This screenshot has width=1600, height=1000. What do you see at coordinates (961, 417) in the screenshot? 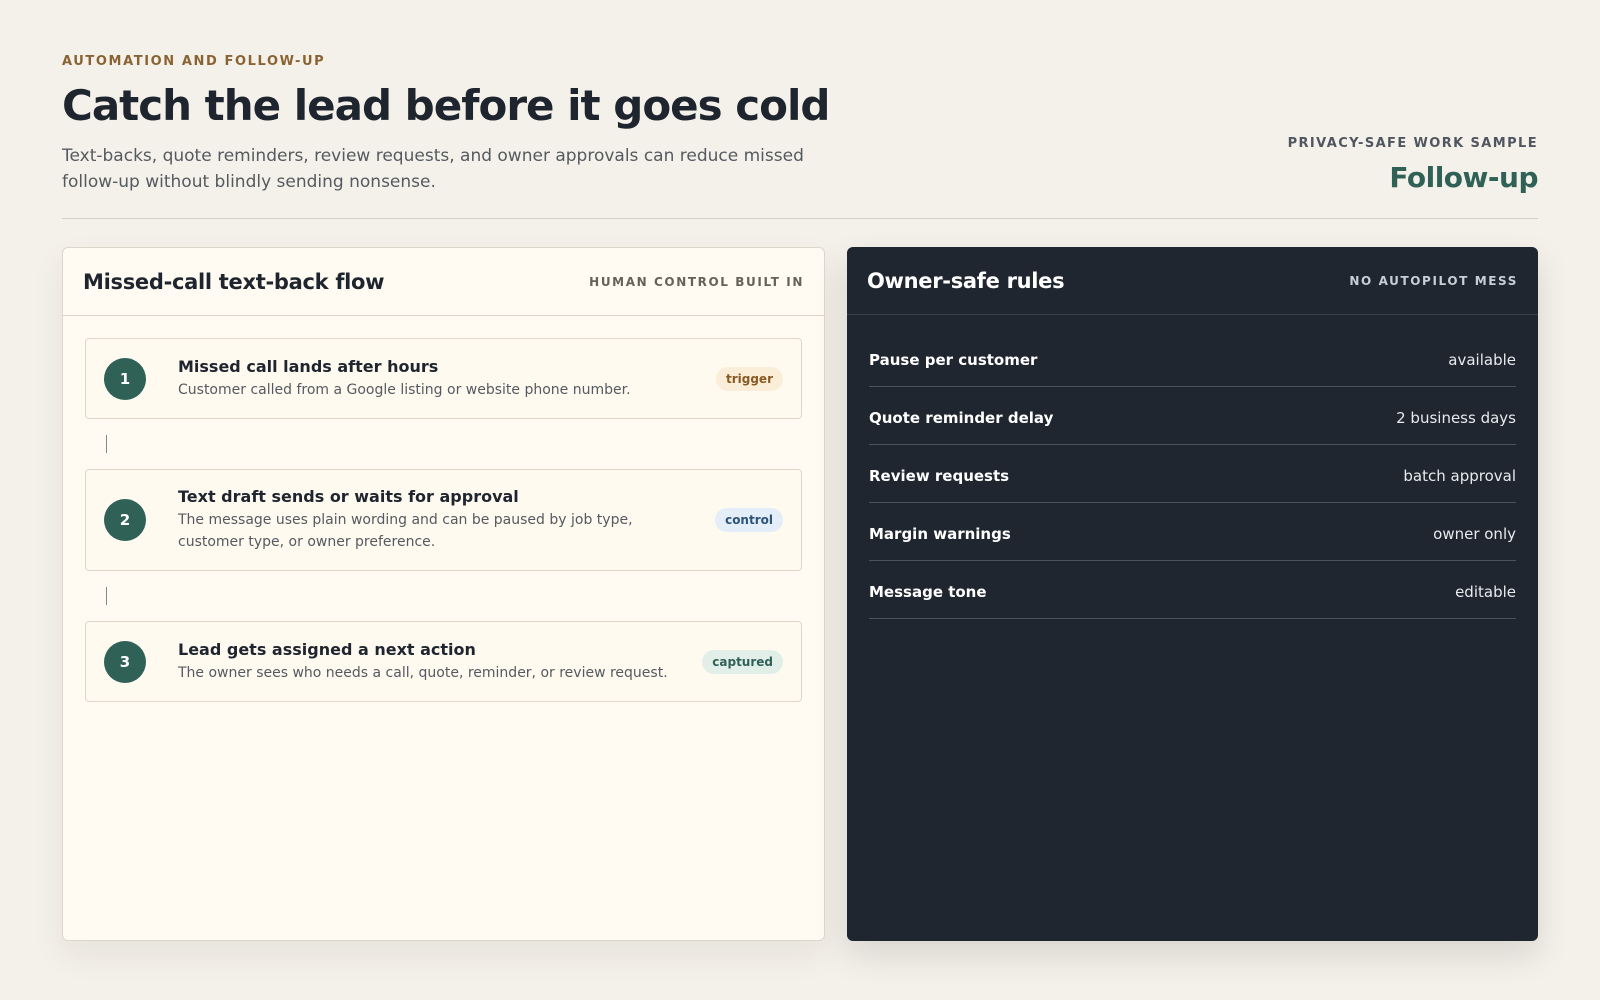
I see `rule-name: Quote reminder delay` at bounding box center [961, 417].